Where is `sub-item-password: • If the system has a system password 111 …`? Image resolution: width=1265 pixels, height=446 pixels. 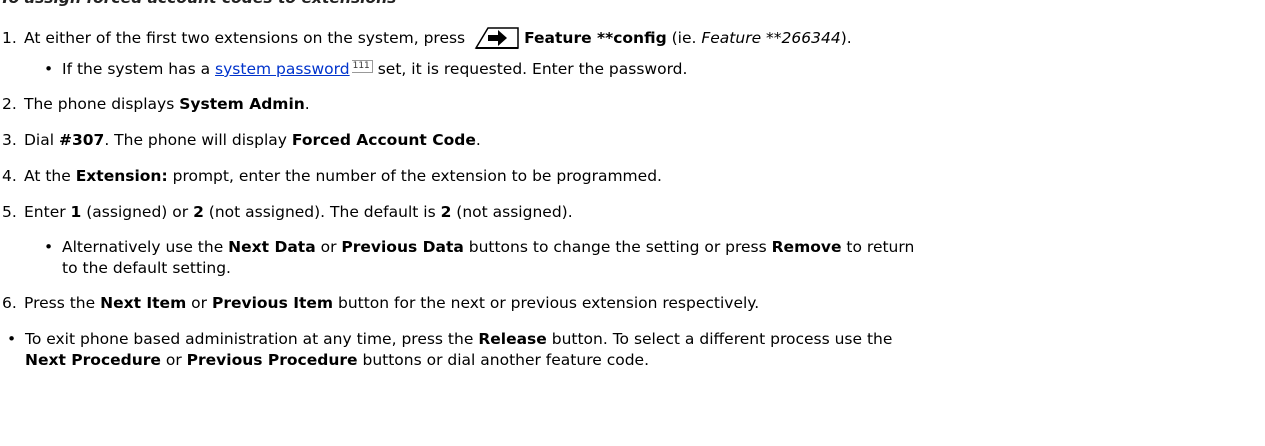 sub-item-password: • If the system has a system password 111 … is located at coordinates (366, 69).